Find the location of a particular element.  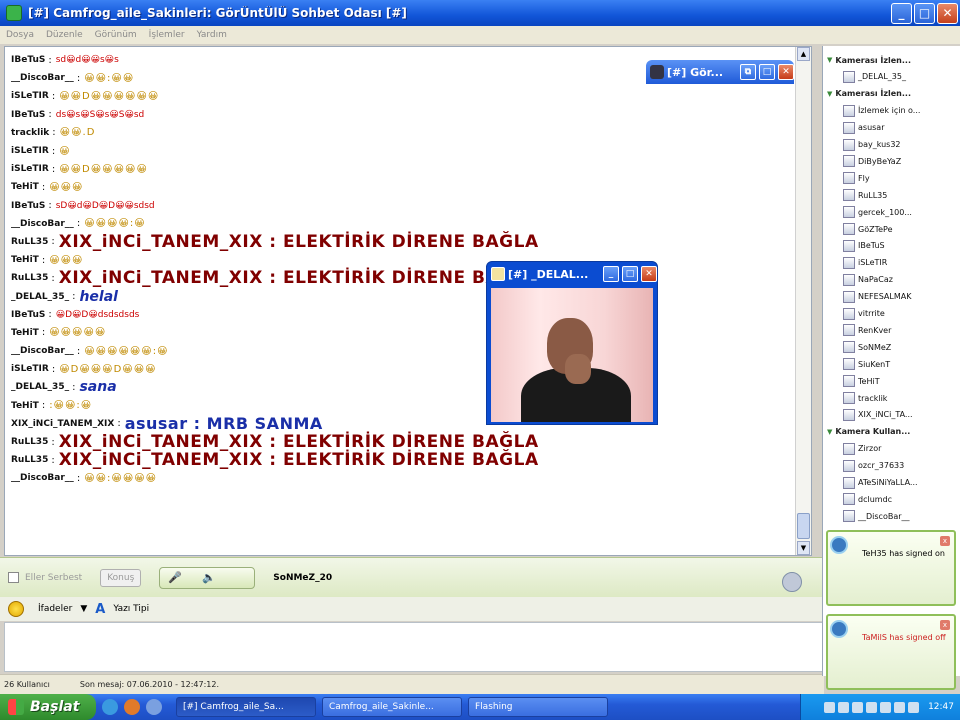

start-button: Başlat is located at coordinates (48, 707).